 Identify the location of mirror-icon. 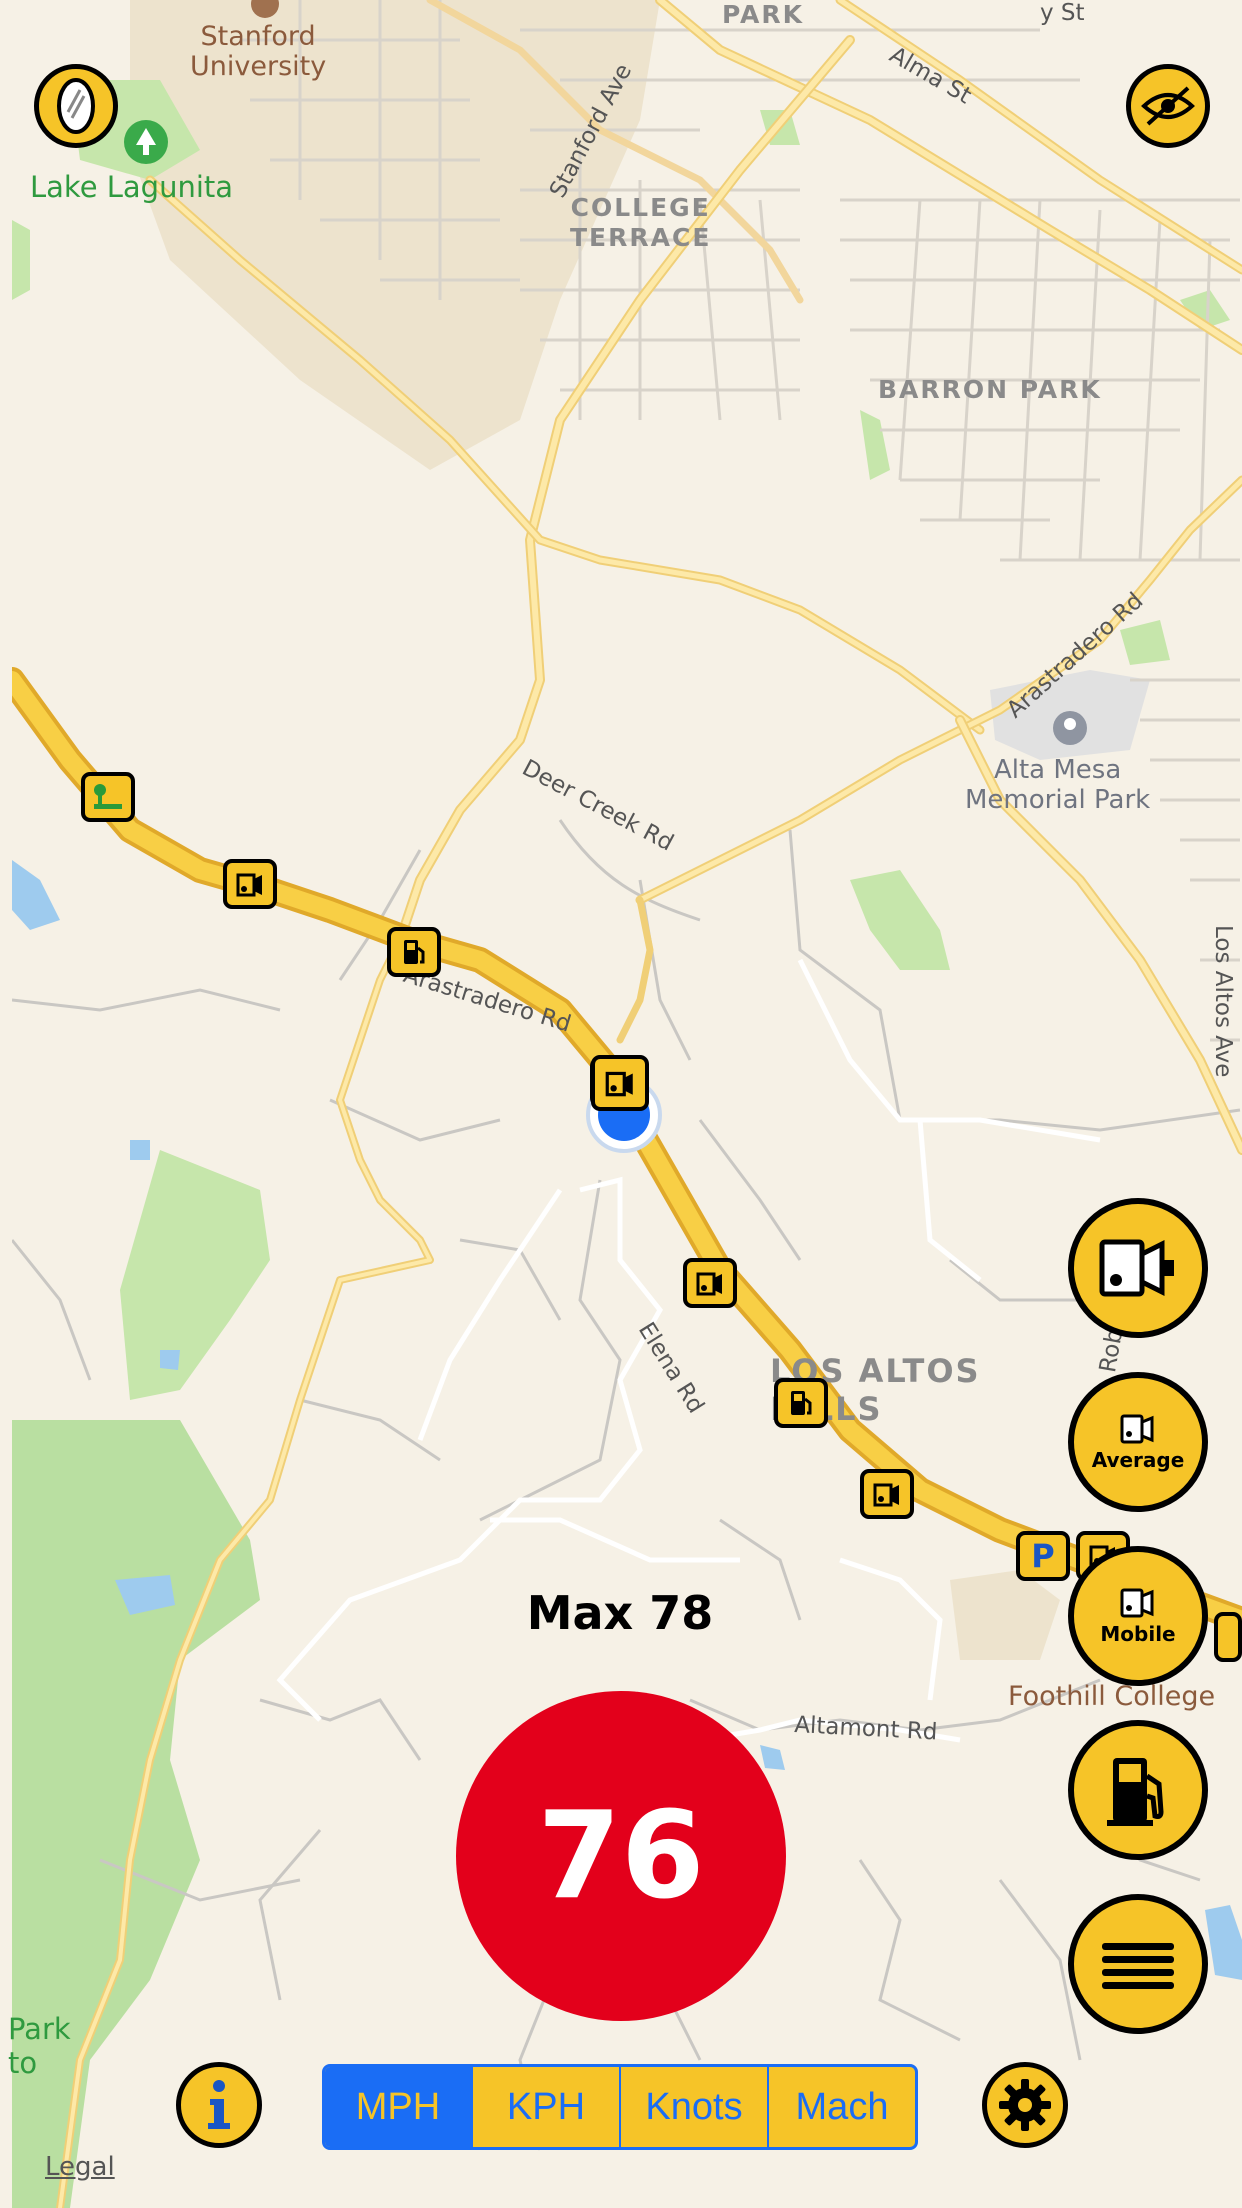
(76, 106).